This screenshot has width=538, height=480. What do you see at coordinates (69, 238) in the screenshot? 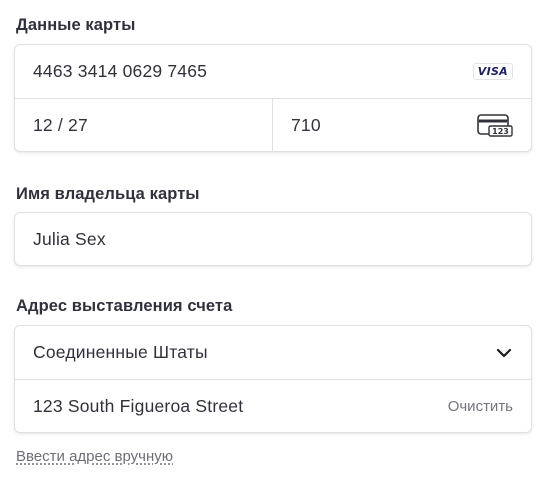
I see `cardholder-name-value: Julia Sex` at bounding box center [69, 238].